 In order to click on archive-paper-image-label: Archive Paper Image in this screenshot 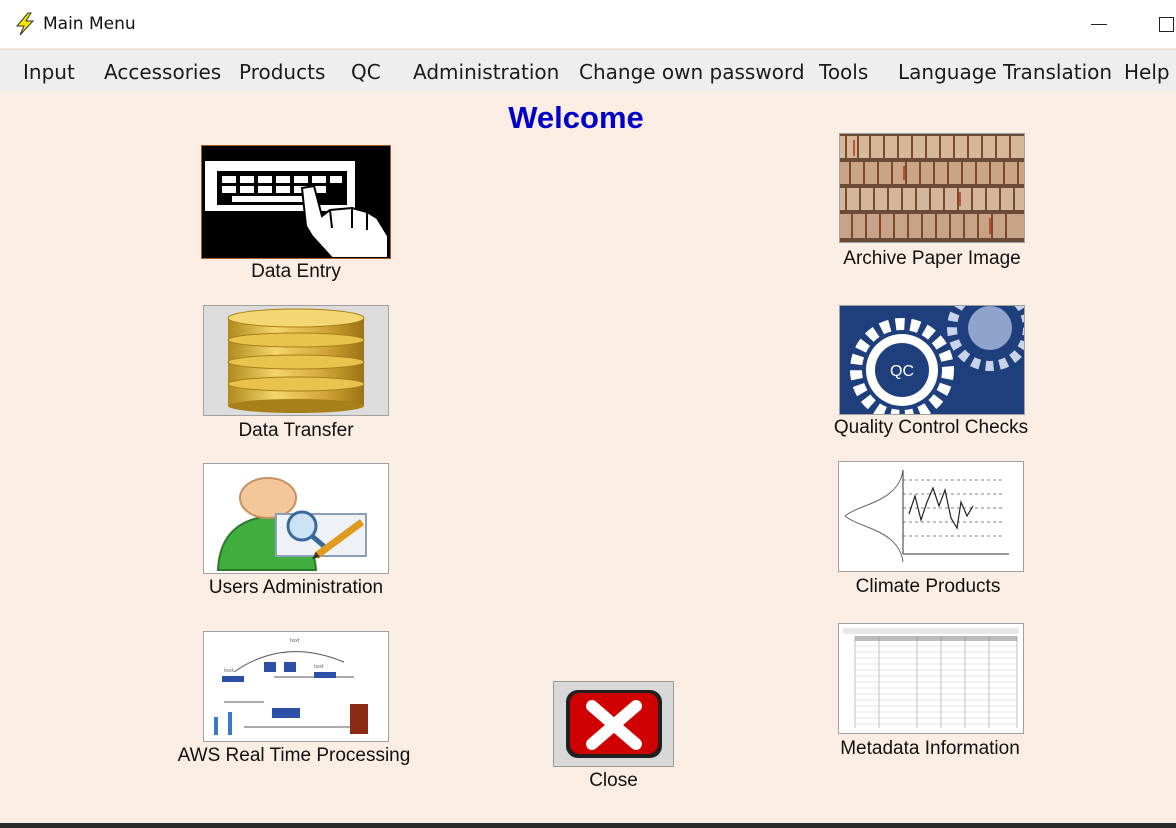, I will do `click(932, 258)`.